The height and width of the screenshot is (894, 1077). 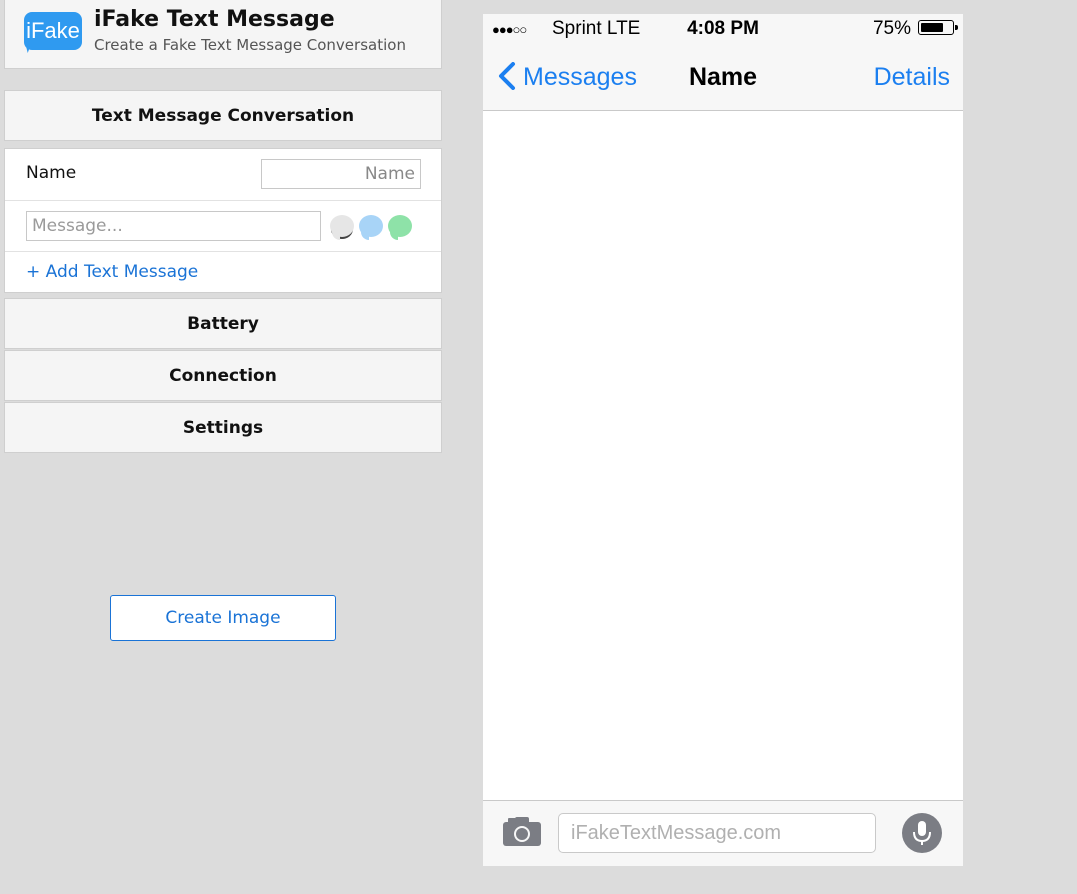 I want to click on microphone-button, so click(x=922, y=833).